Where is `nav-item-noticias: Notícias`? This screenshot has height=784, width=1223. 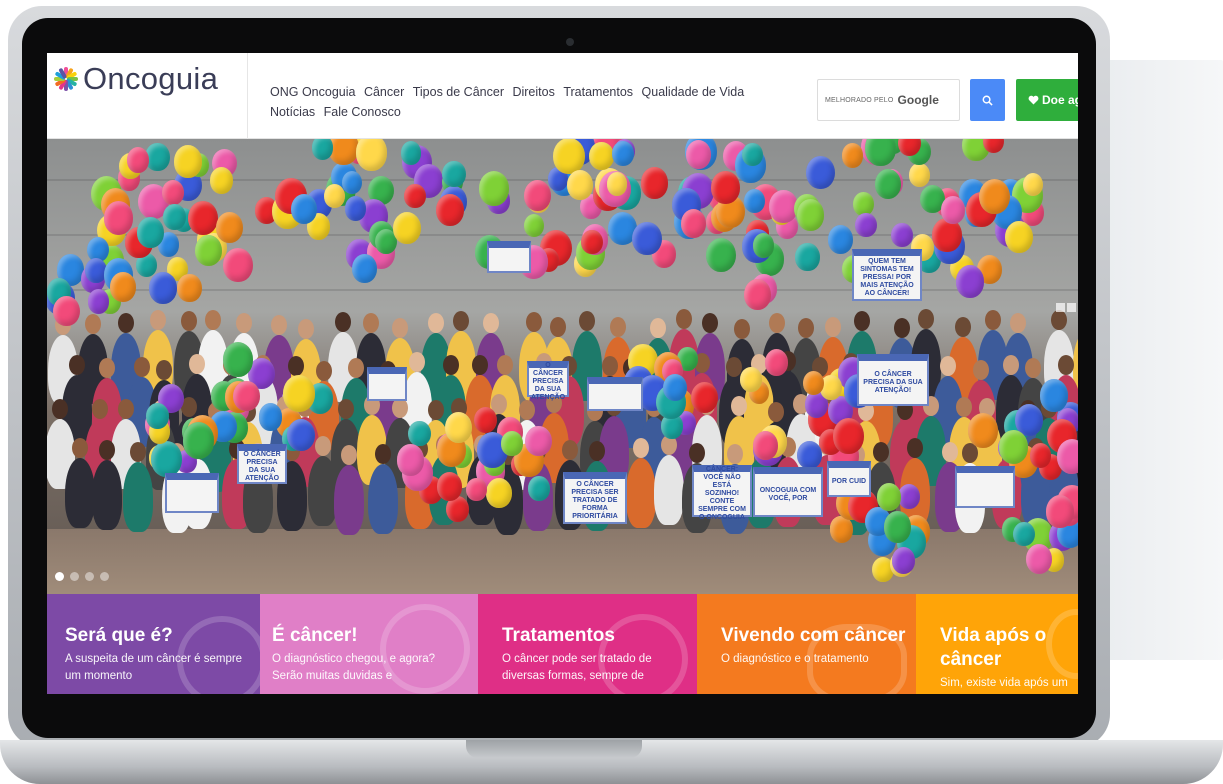 nav-item-noticias: Notícias is located at coordinates (292, 112).